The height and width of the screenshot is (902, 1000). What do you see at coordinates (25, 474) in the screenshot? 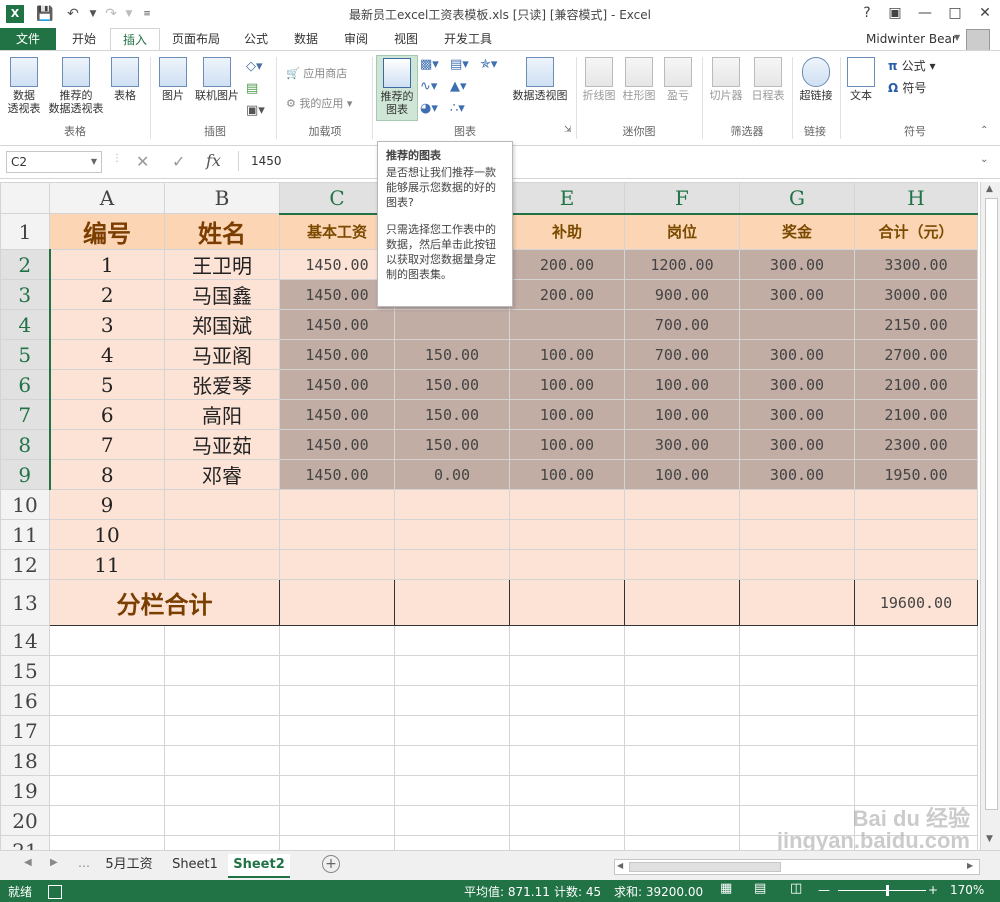
I see `row-header: 9` at bounding box center [25, 474].